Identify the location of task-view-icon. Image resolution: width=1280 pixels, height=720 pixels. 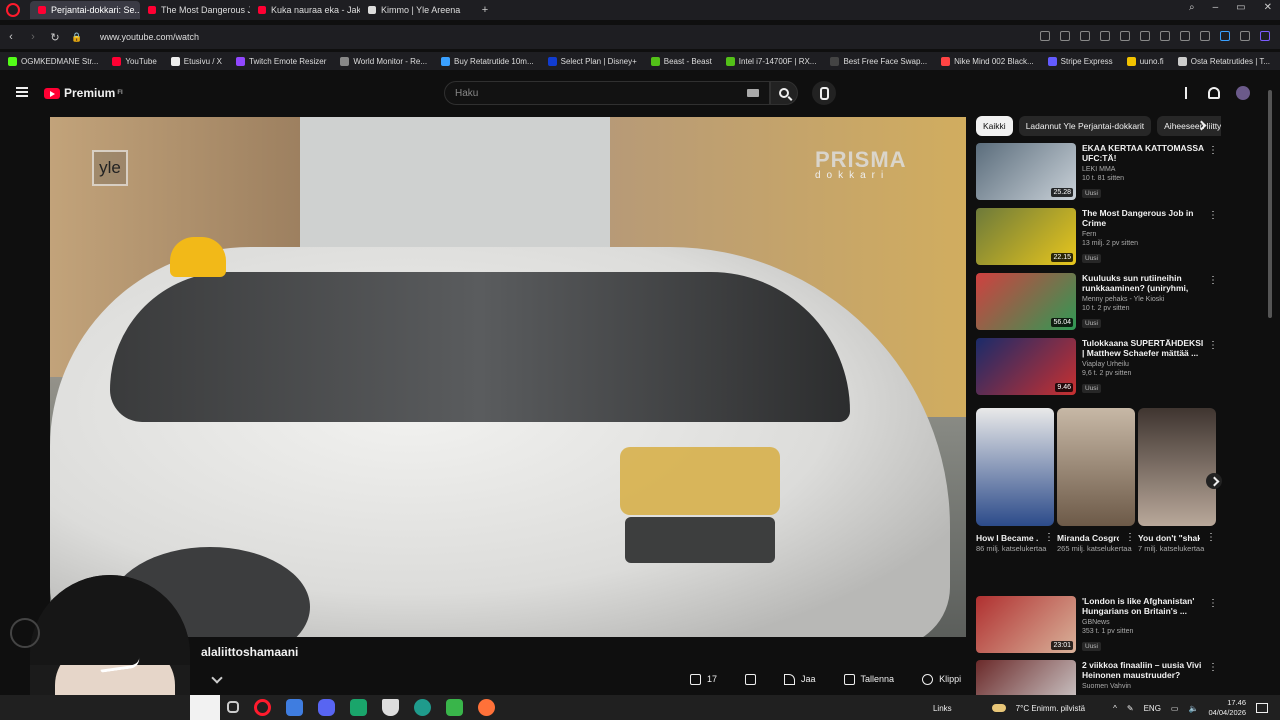
(233, 707).